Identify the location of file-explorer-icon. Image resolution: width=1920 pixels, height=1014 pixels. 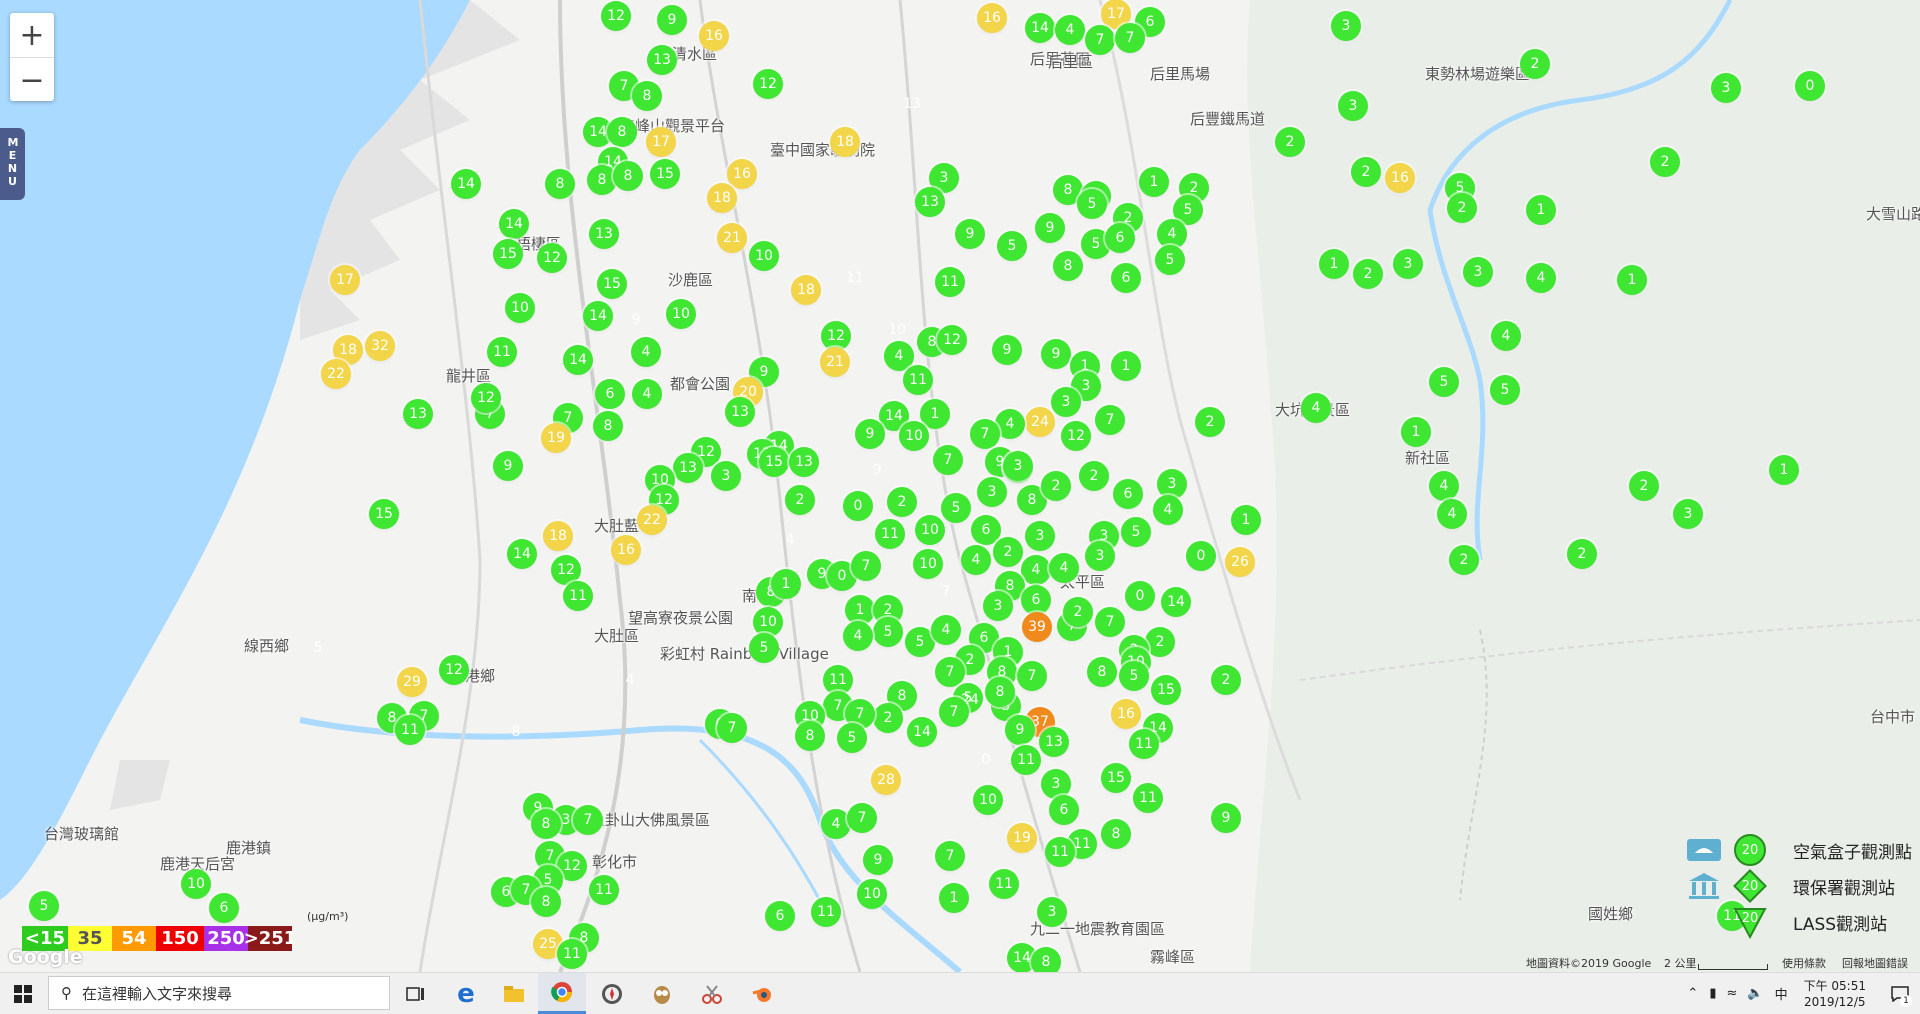
(514, 993).